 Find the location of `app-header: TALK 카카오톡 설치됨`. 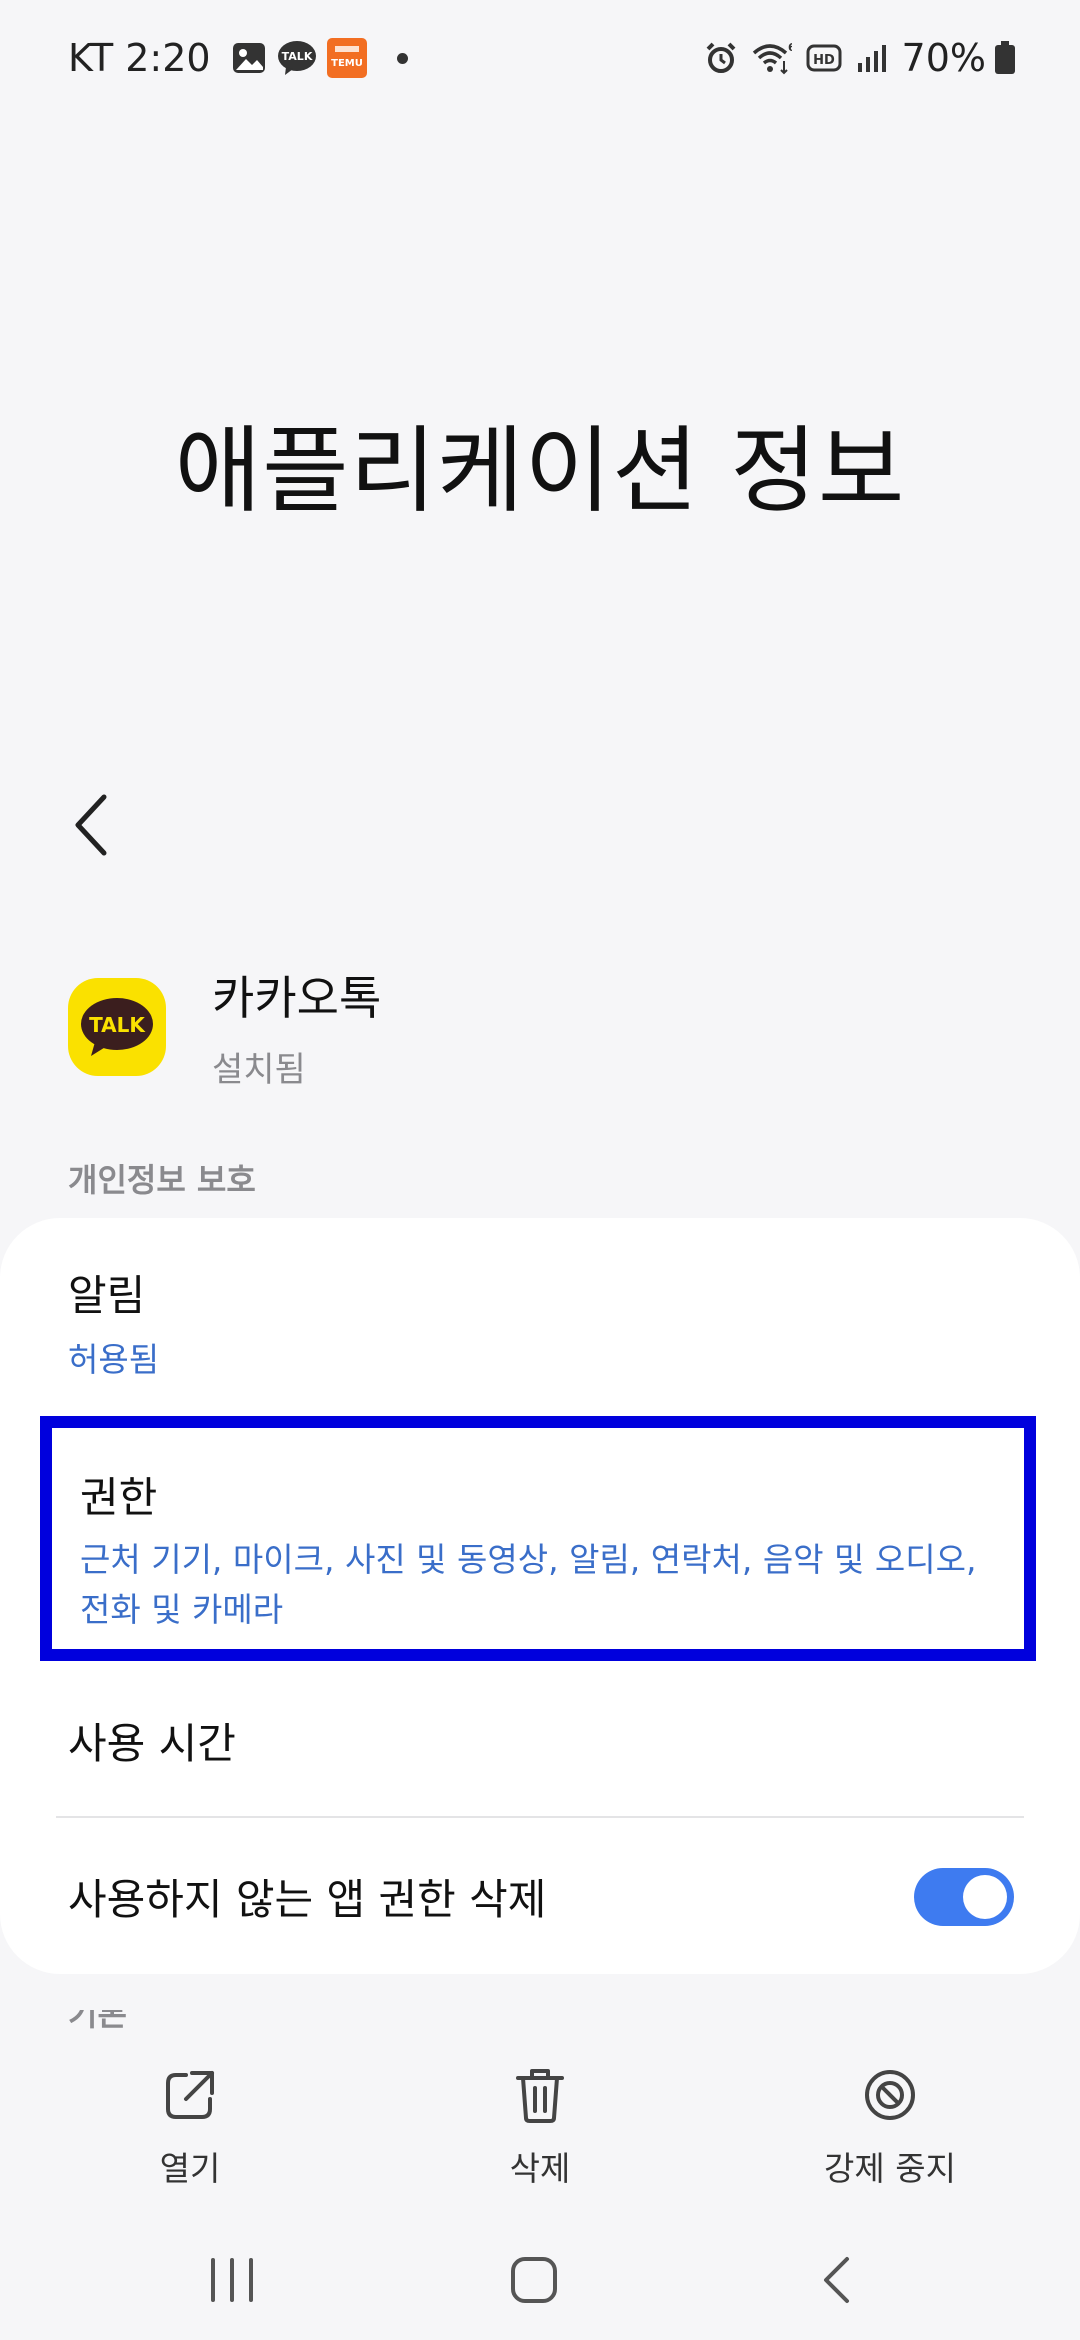

app-header: TALK 카카오톡 설치됨 is located at coordinates (224, 1026).